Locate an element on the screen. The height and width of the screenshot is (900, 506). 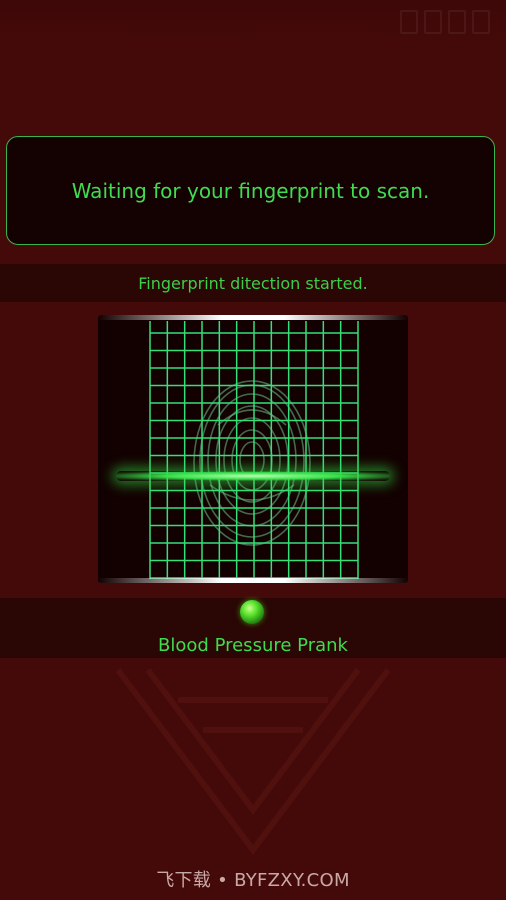
watermark-emblem-icon is located at coordinates (253, 761).